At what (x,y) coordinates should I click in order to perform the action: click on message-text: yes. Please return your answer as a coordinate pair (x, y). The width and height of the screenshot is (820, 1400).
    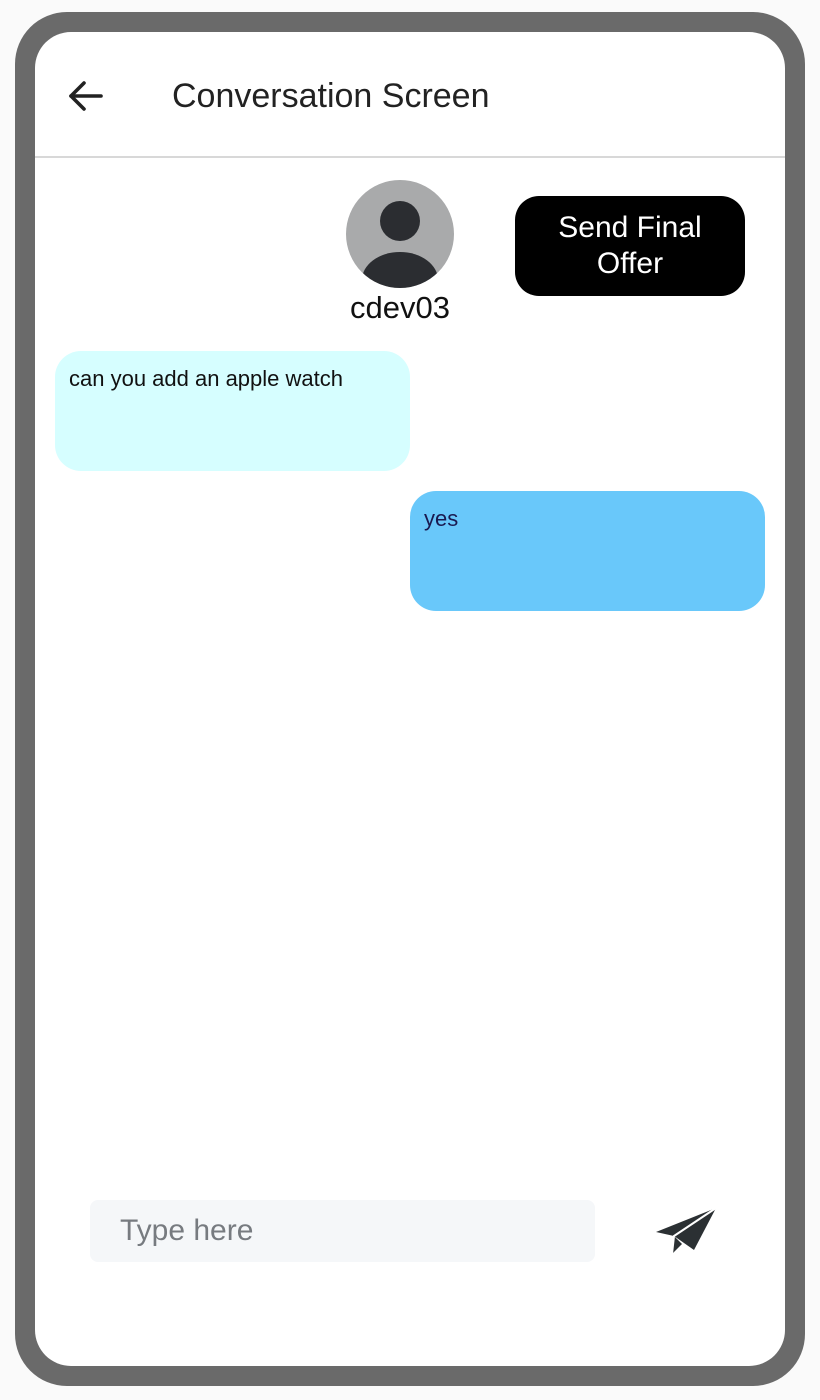
    Looking at the image, I should click on (441, 518).